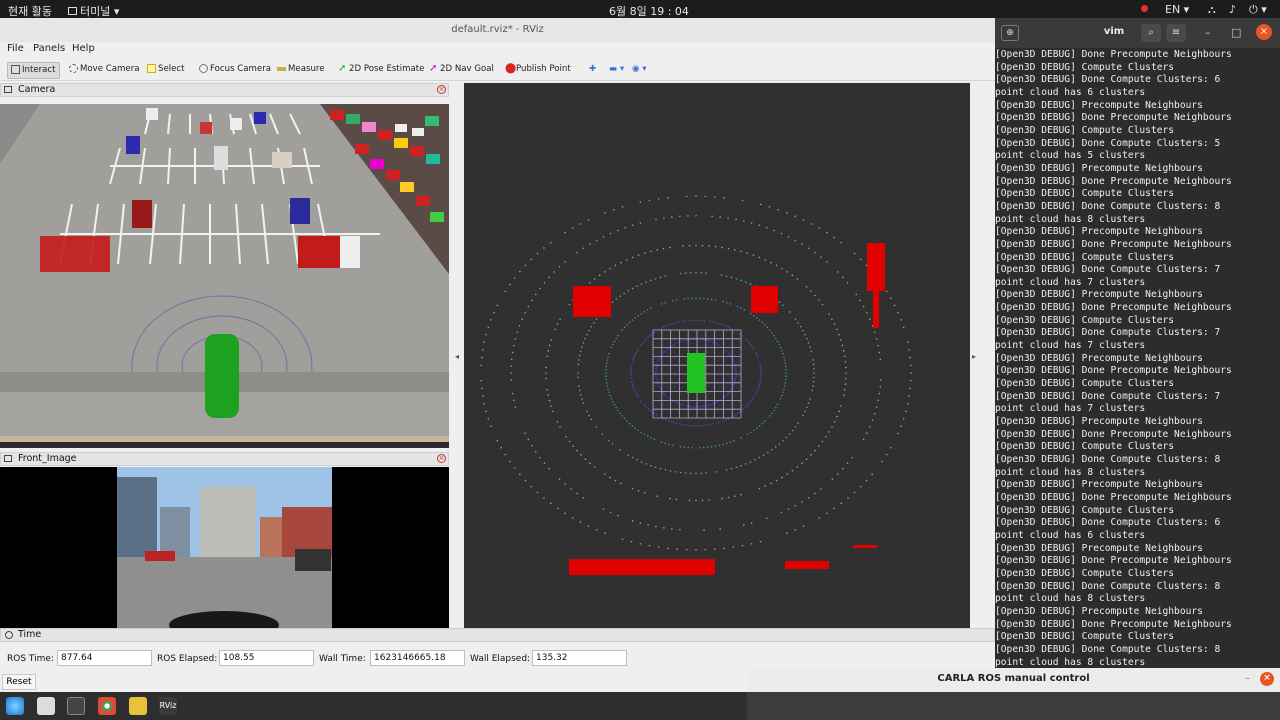  Describe the element at coordinates (19, 682) in the screenshot. I see `reset-button: Reset` at that location.